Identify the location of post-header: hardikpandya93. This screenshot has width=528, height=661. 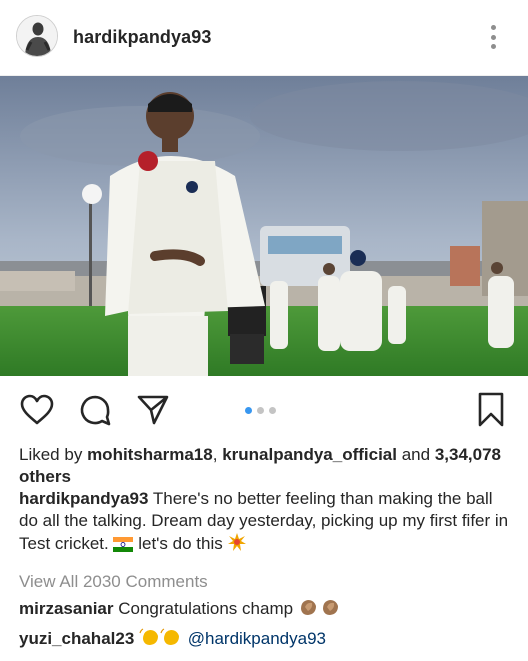
(264, 38).